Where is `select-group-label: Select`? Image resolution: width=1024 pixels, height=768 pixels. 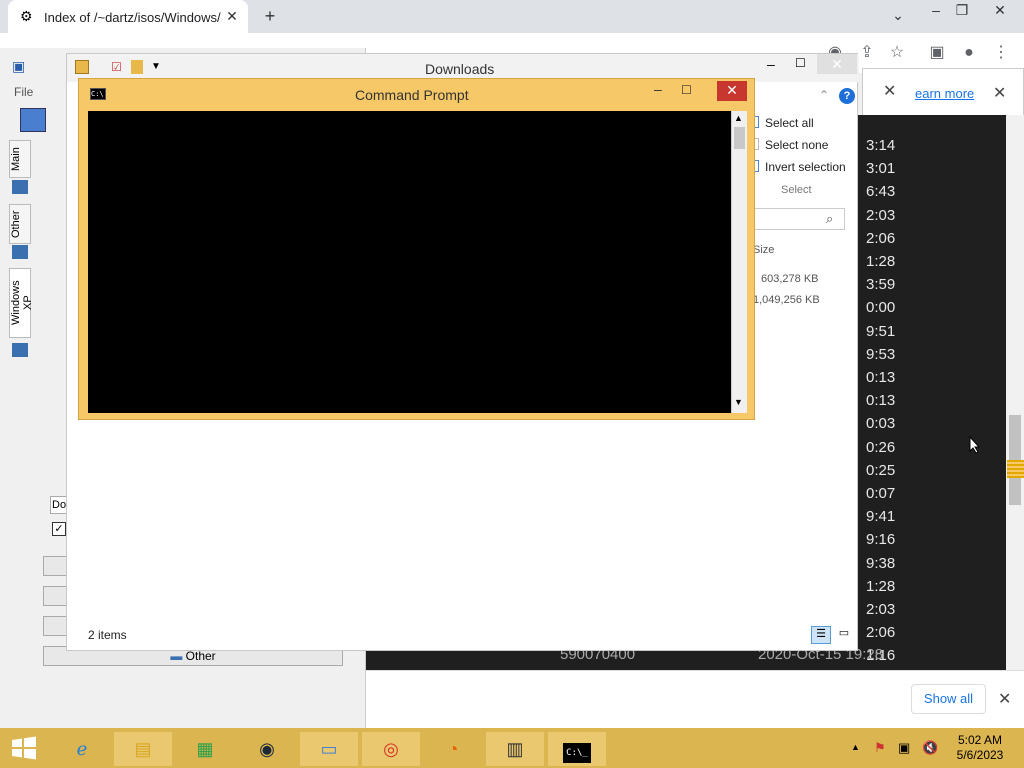 select-group-label: Select is located at coordinates (796, 190).